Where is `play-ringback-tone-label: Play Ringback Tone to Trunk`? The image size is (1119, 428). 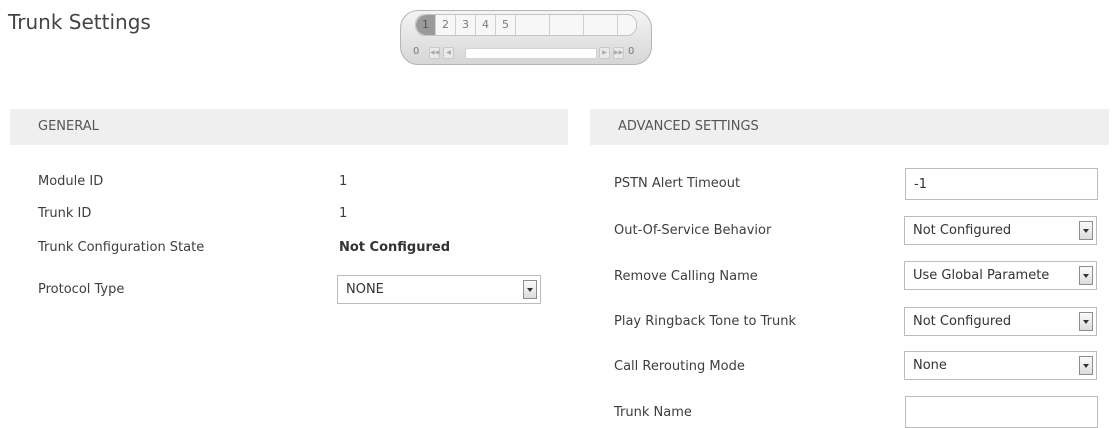 play-ringback-tone-label: Play Ringback Tone to Trunk is located at coordinates (705, 321).